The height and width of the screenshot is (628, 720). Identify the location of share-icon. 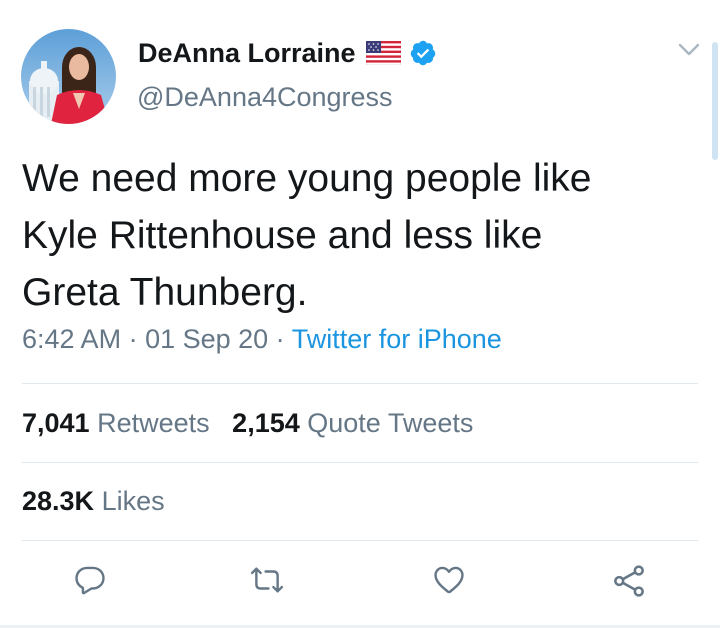
(629, 583).